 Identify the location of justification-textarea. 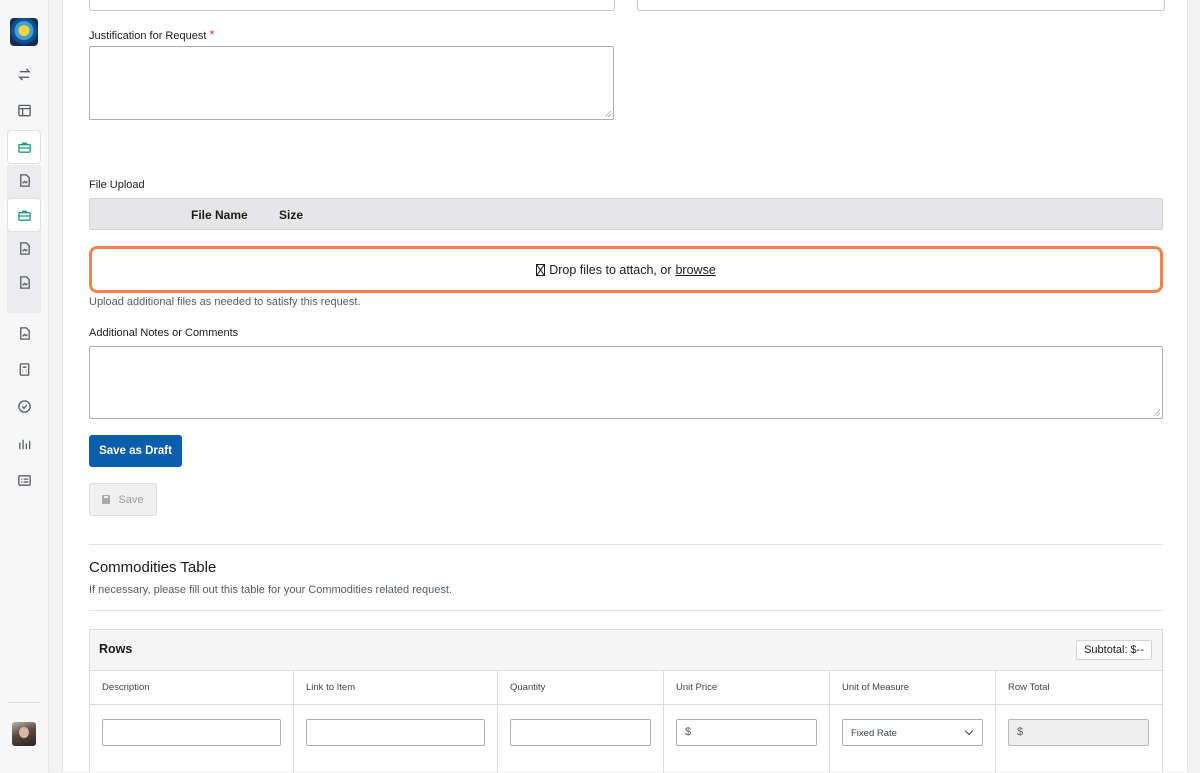
(351, 83).